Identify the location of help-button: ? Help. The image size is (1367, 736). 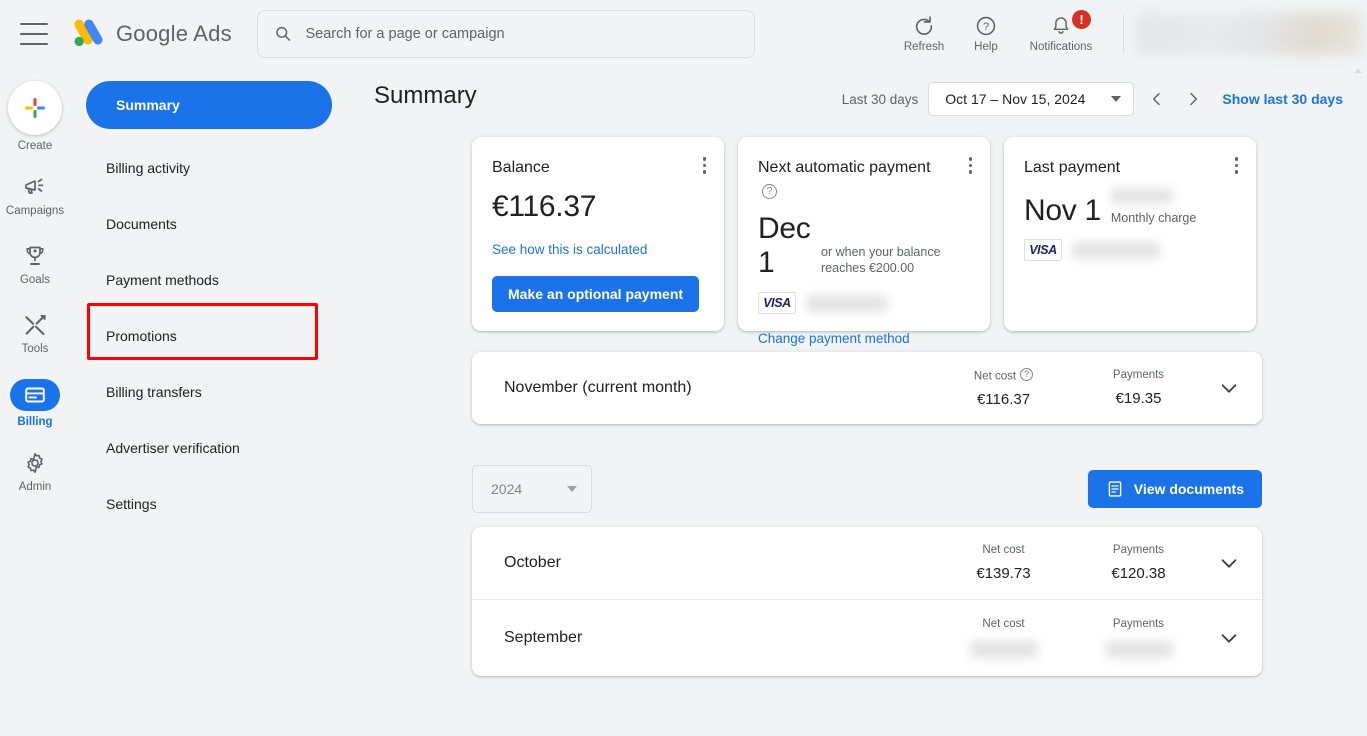
(986, 34).